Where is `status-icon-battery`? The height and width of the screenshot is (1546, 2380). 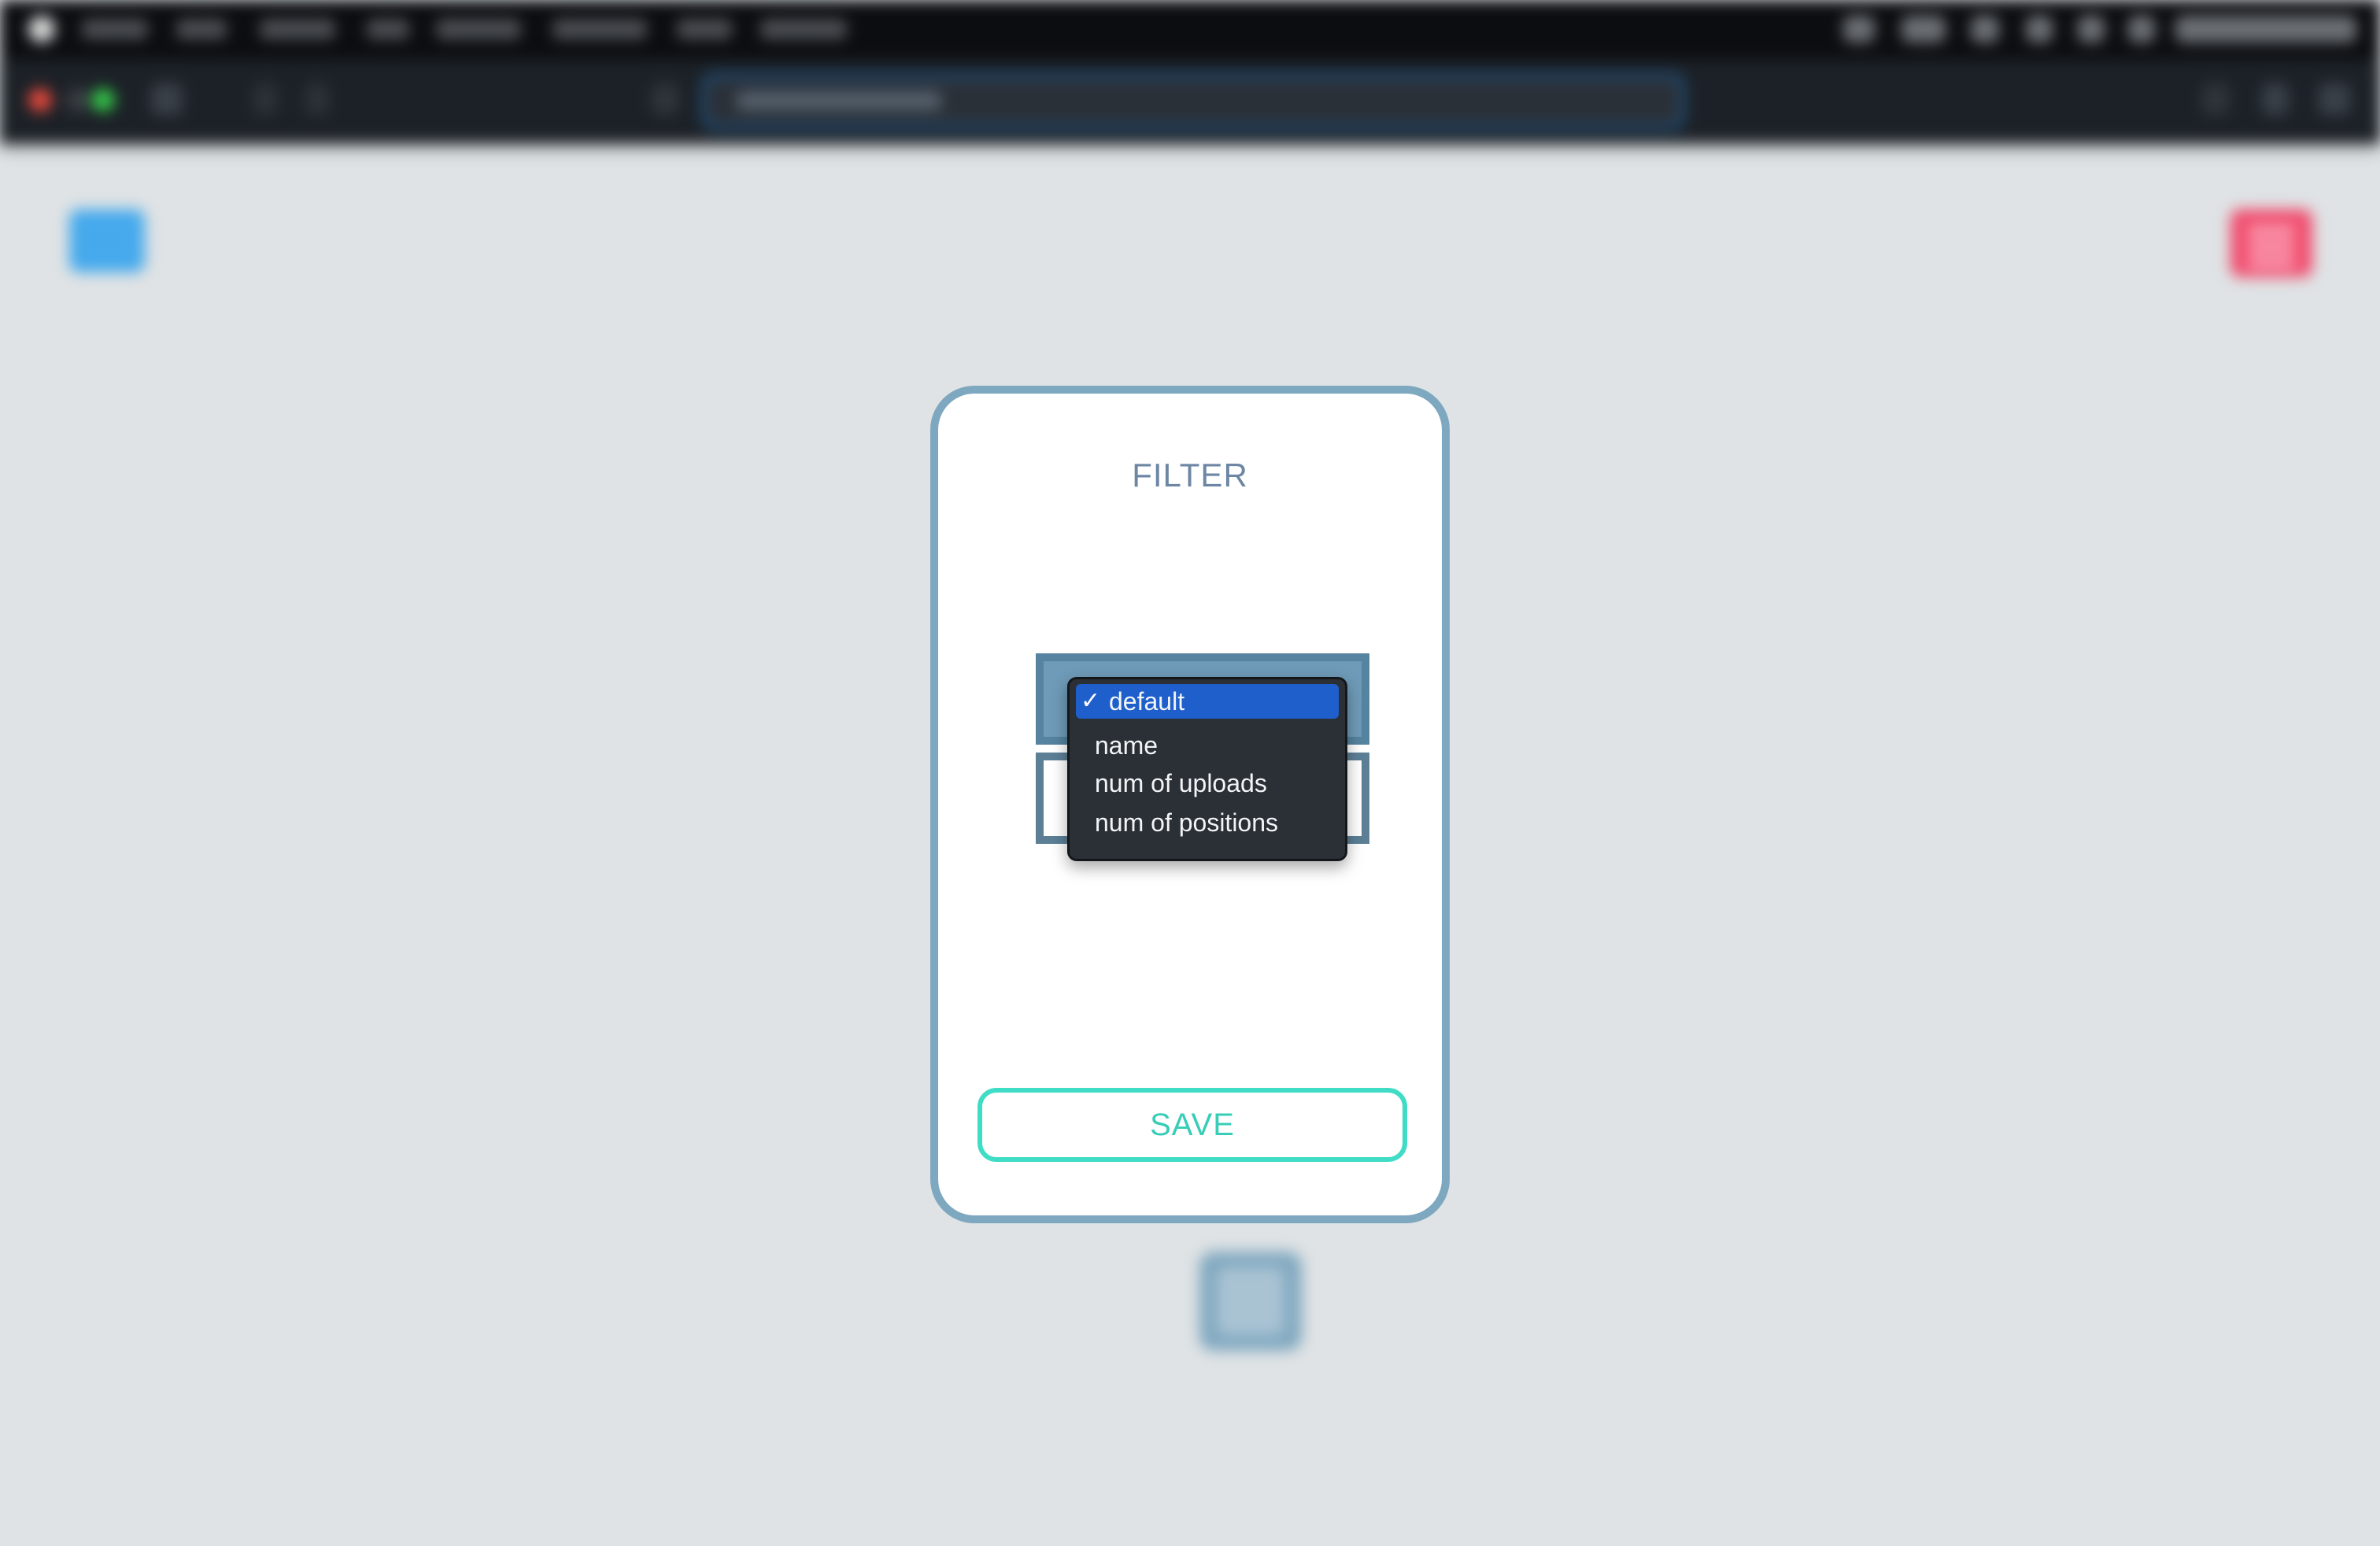
status-icon-battery is located at coordinates (1924, 29).